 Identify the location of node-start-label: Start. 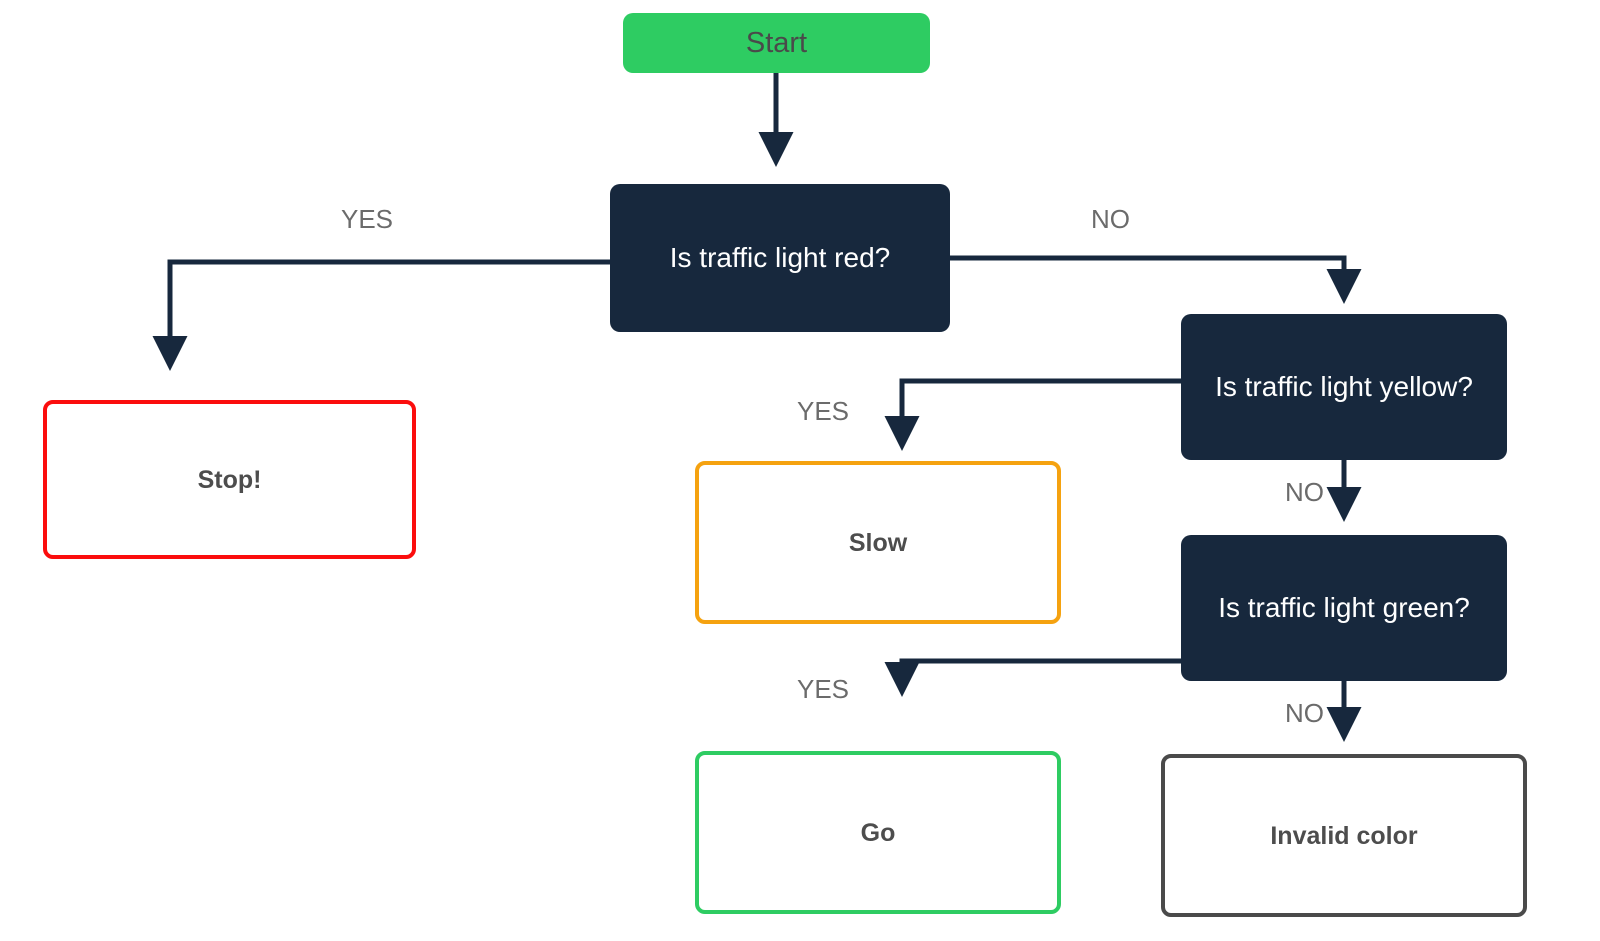
(776, 42).